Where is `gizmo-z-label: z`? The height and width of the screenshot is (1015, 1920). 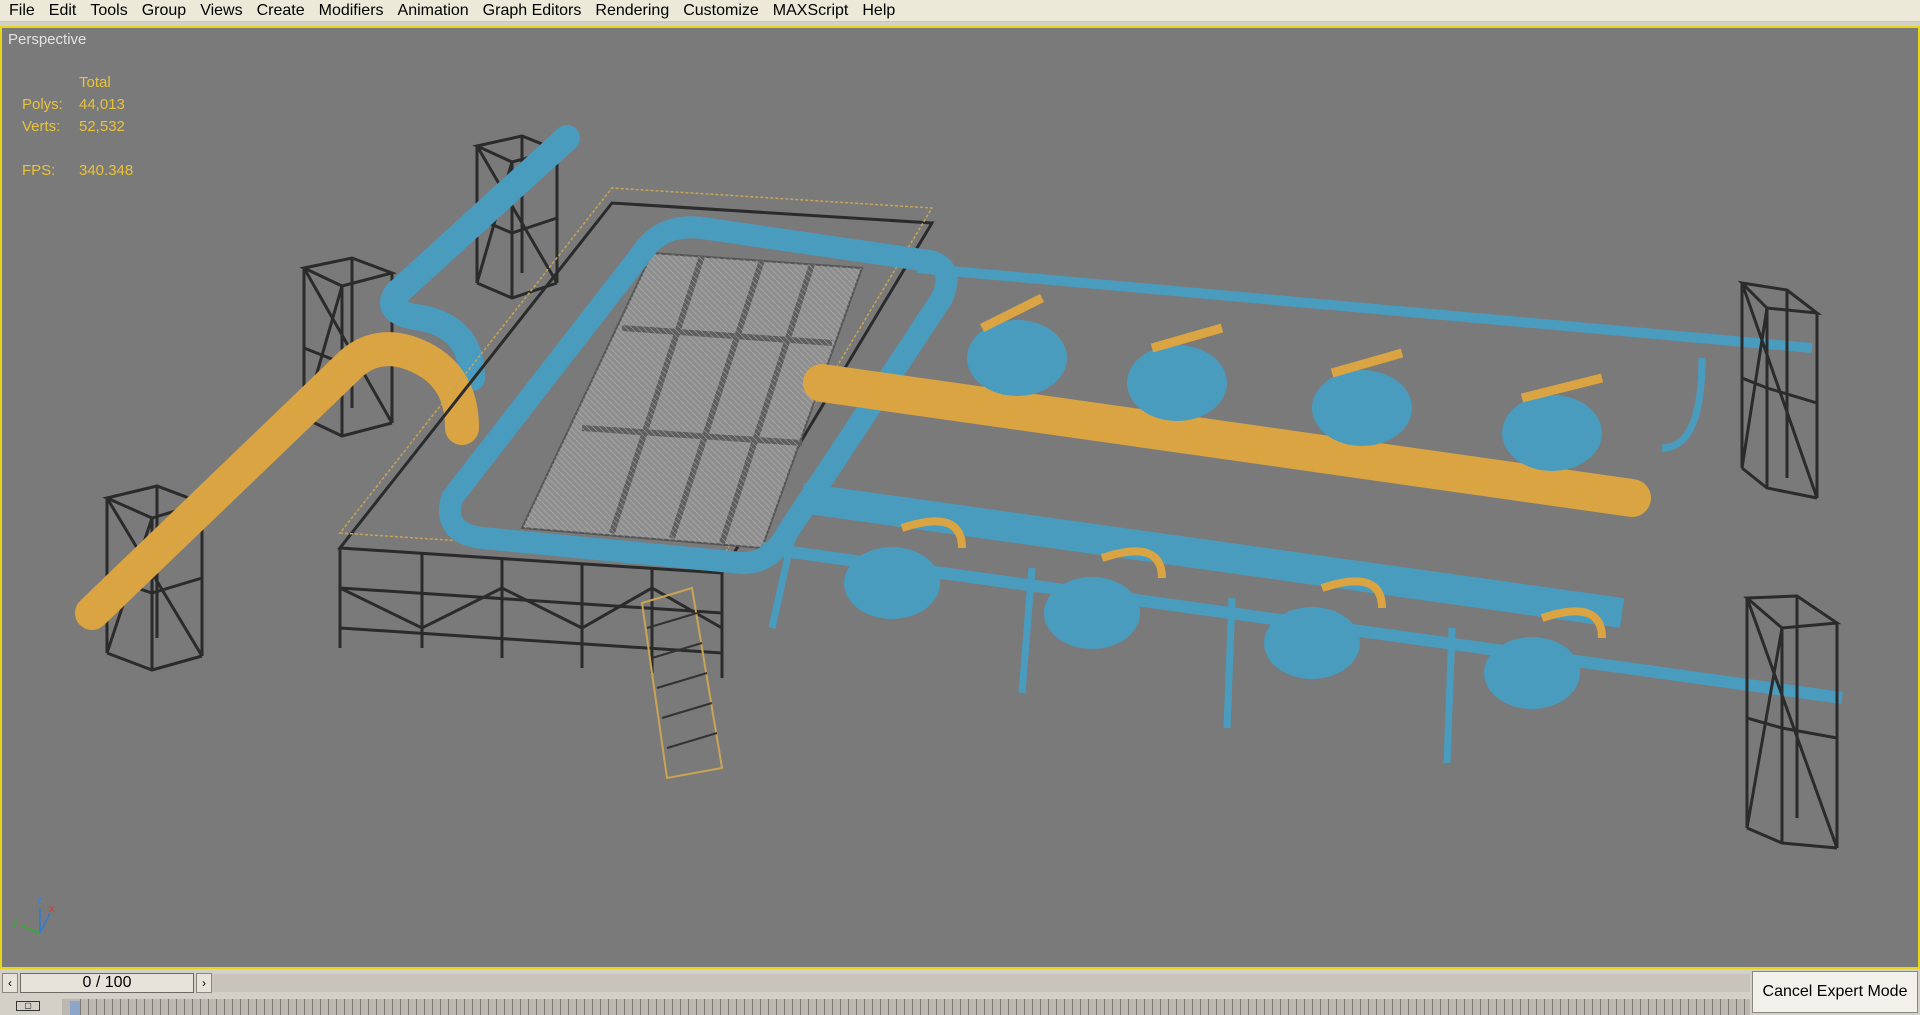 gizmo-z-label: z is located at coordinates (40, 901).